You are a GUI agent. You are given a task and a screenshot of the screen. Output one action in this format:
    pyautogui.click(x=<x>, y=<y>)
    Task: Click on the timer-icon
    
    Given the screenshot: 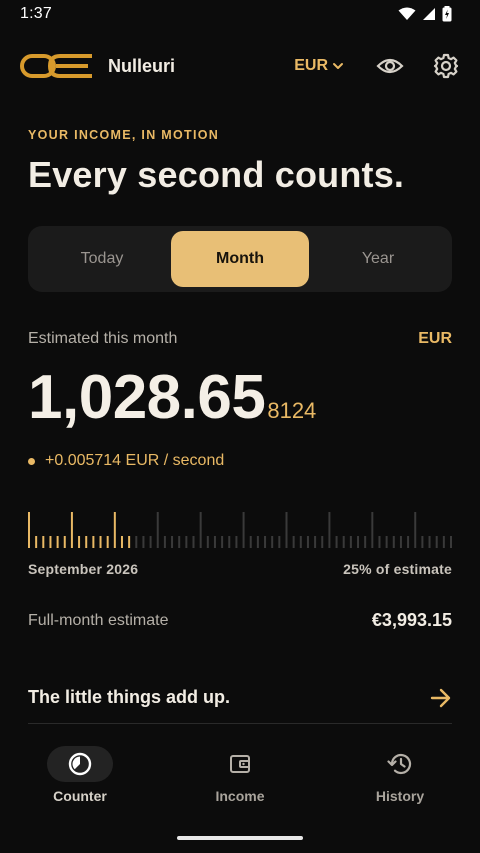 What is the action you would take?
    pyautogui.click(x=80, y=764)
    